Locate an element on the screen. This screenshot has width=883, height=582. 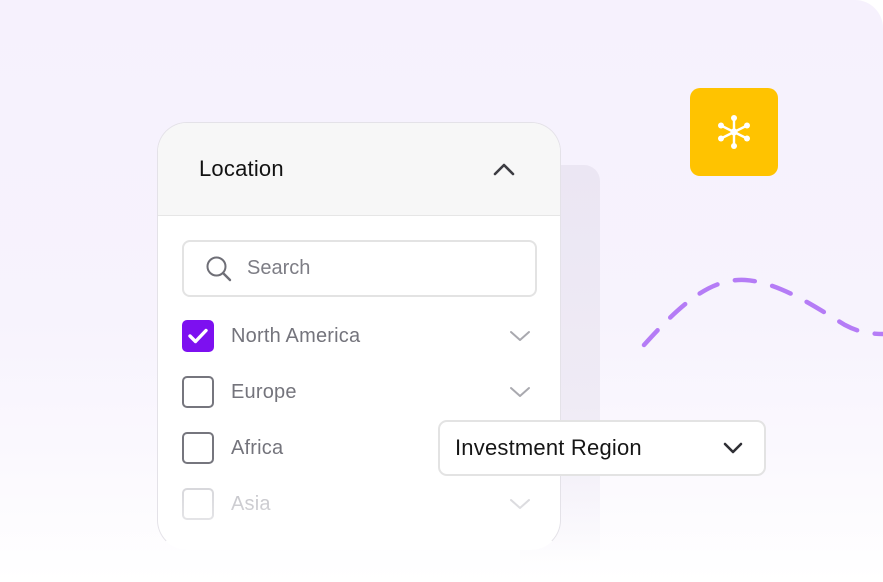
option-label: Asia is located at coordinates (251, 503).